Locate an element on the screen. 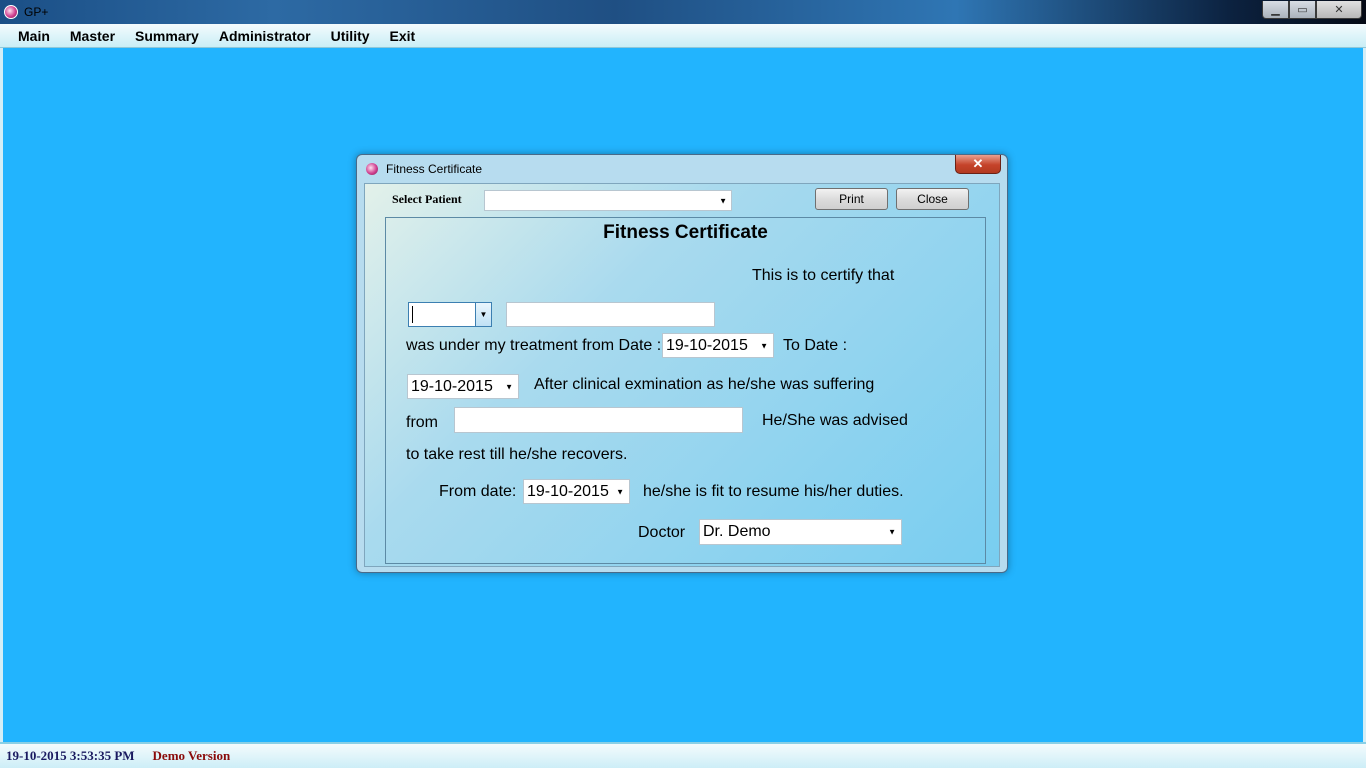 The width and height of the screenshot is (1366, 768). treatment-to-date-picker: 19-10-2015 ▼ is located at coordinates (463, 386).